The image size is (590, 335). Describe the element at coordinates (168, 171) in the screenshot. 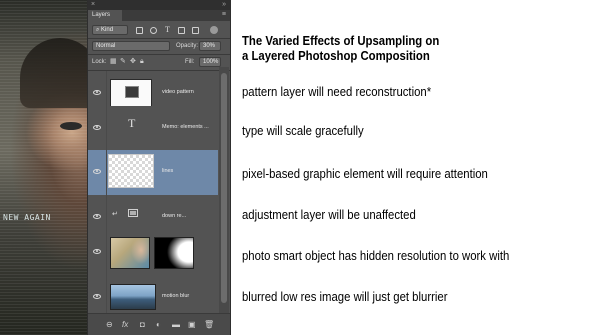

I see `layer-name: lines` at that location.